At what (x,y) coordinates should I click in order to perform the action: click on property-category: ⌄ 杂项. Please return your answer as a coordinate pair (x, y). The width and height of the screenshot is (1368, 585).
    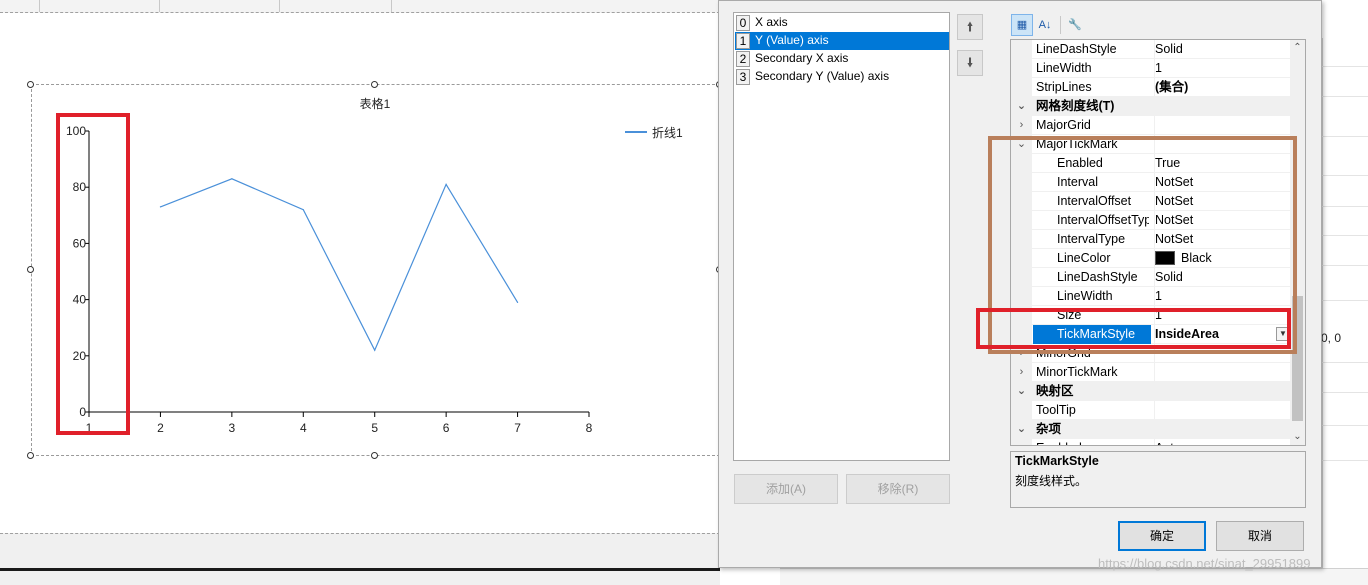
    Looking at the image, I should click on (1151, 429).